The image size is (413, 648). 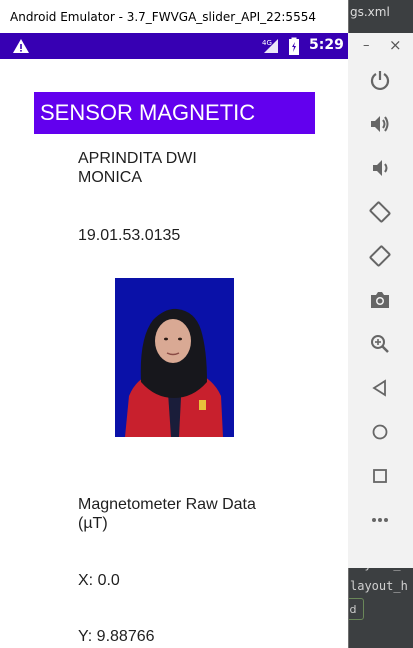 I want to click on rotate-right-icon, so click(x=380, y=256).